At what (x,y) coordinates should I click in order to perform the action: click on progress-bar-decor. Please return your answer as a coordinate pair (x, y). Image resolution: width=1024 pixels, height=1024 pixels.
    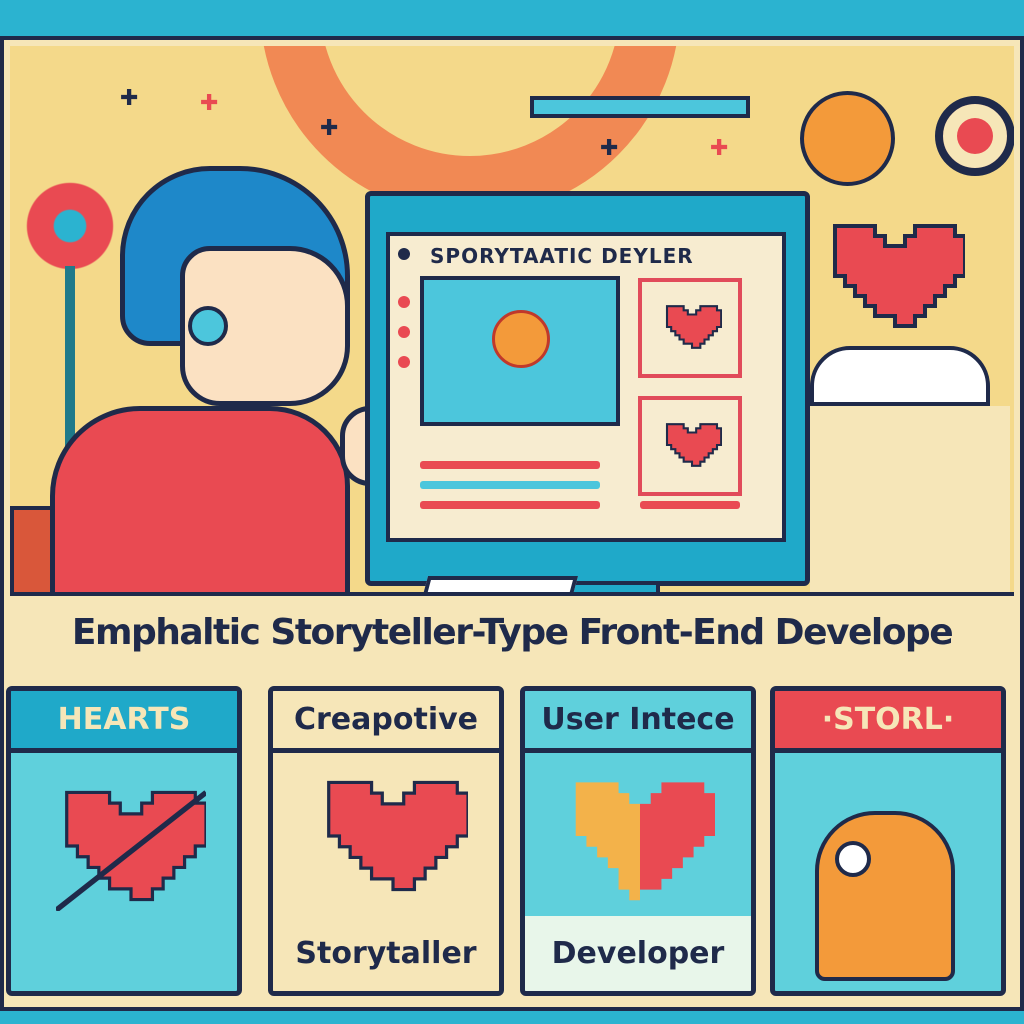
    Looking at the image, I should click on (640, 107).